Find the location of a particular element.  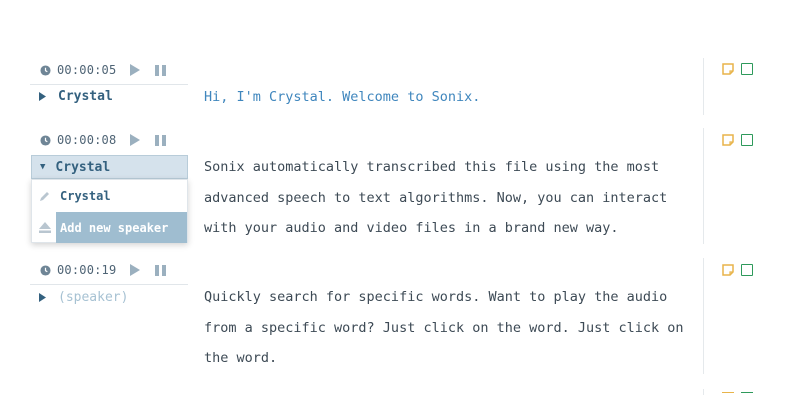

speaker-dropdown-menu: Crystal Add new speaker is located at coordinates (109, 211).